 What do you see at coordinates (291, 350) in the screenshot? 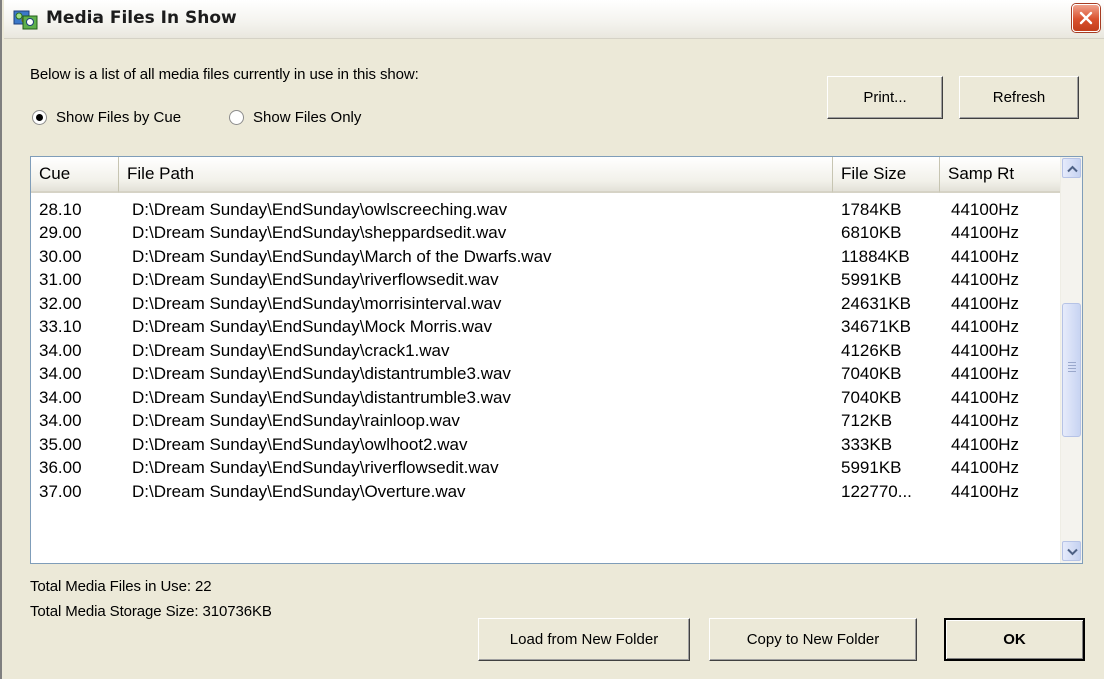
I see `file-path-cell: D:\Dream Sunday\EndSunday\crack1.wav` at bounding box center [291, 350].